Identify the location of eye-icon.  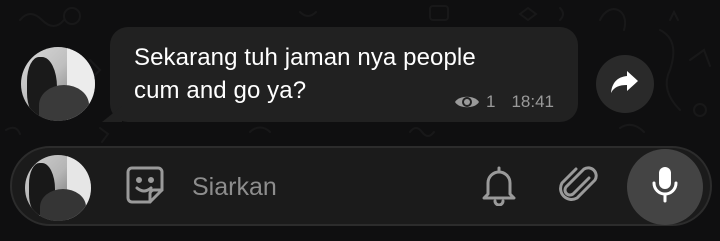
(467, 102).